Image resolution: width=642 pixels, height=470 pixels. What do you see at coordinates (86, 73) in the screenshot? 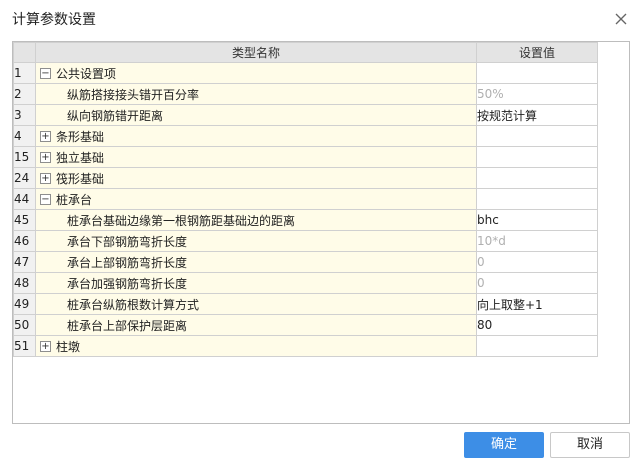
I see `type-name-label: 公共设置项` at bounding box center [86, 73].